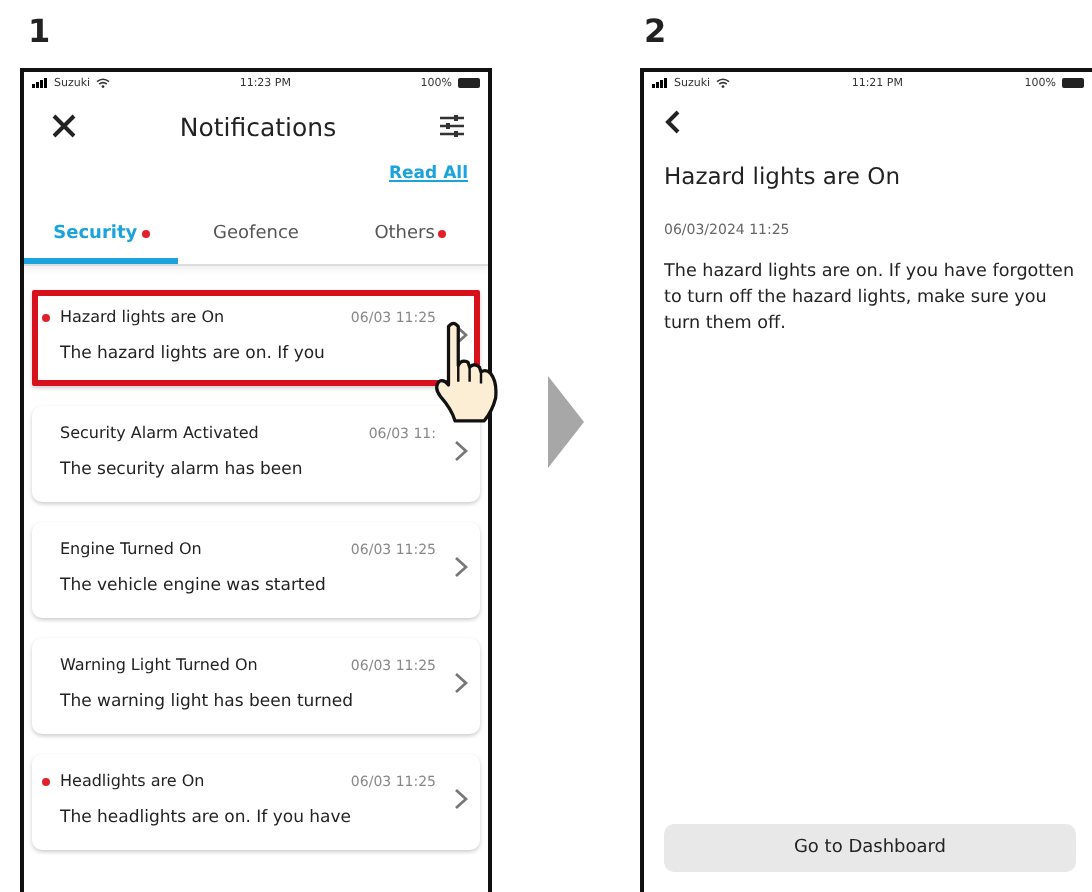  I want to click on notification-preview: The security alarm has been, so click(182, 470).